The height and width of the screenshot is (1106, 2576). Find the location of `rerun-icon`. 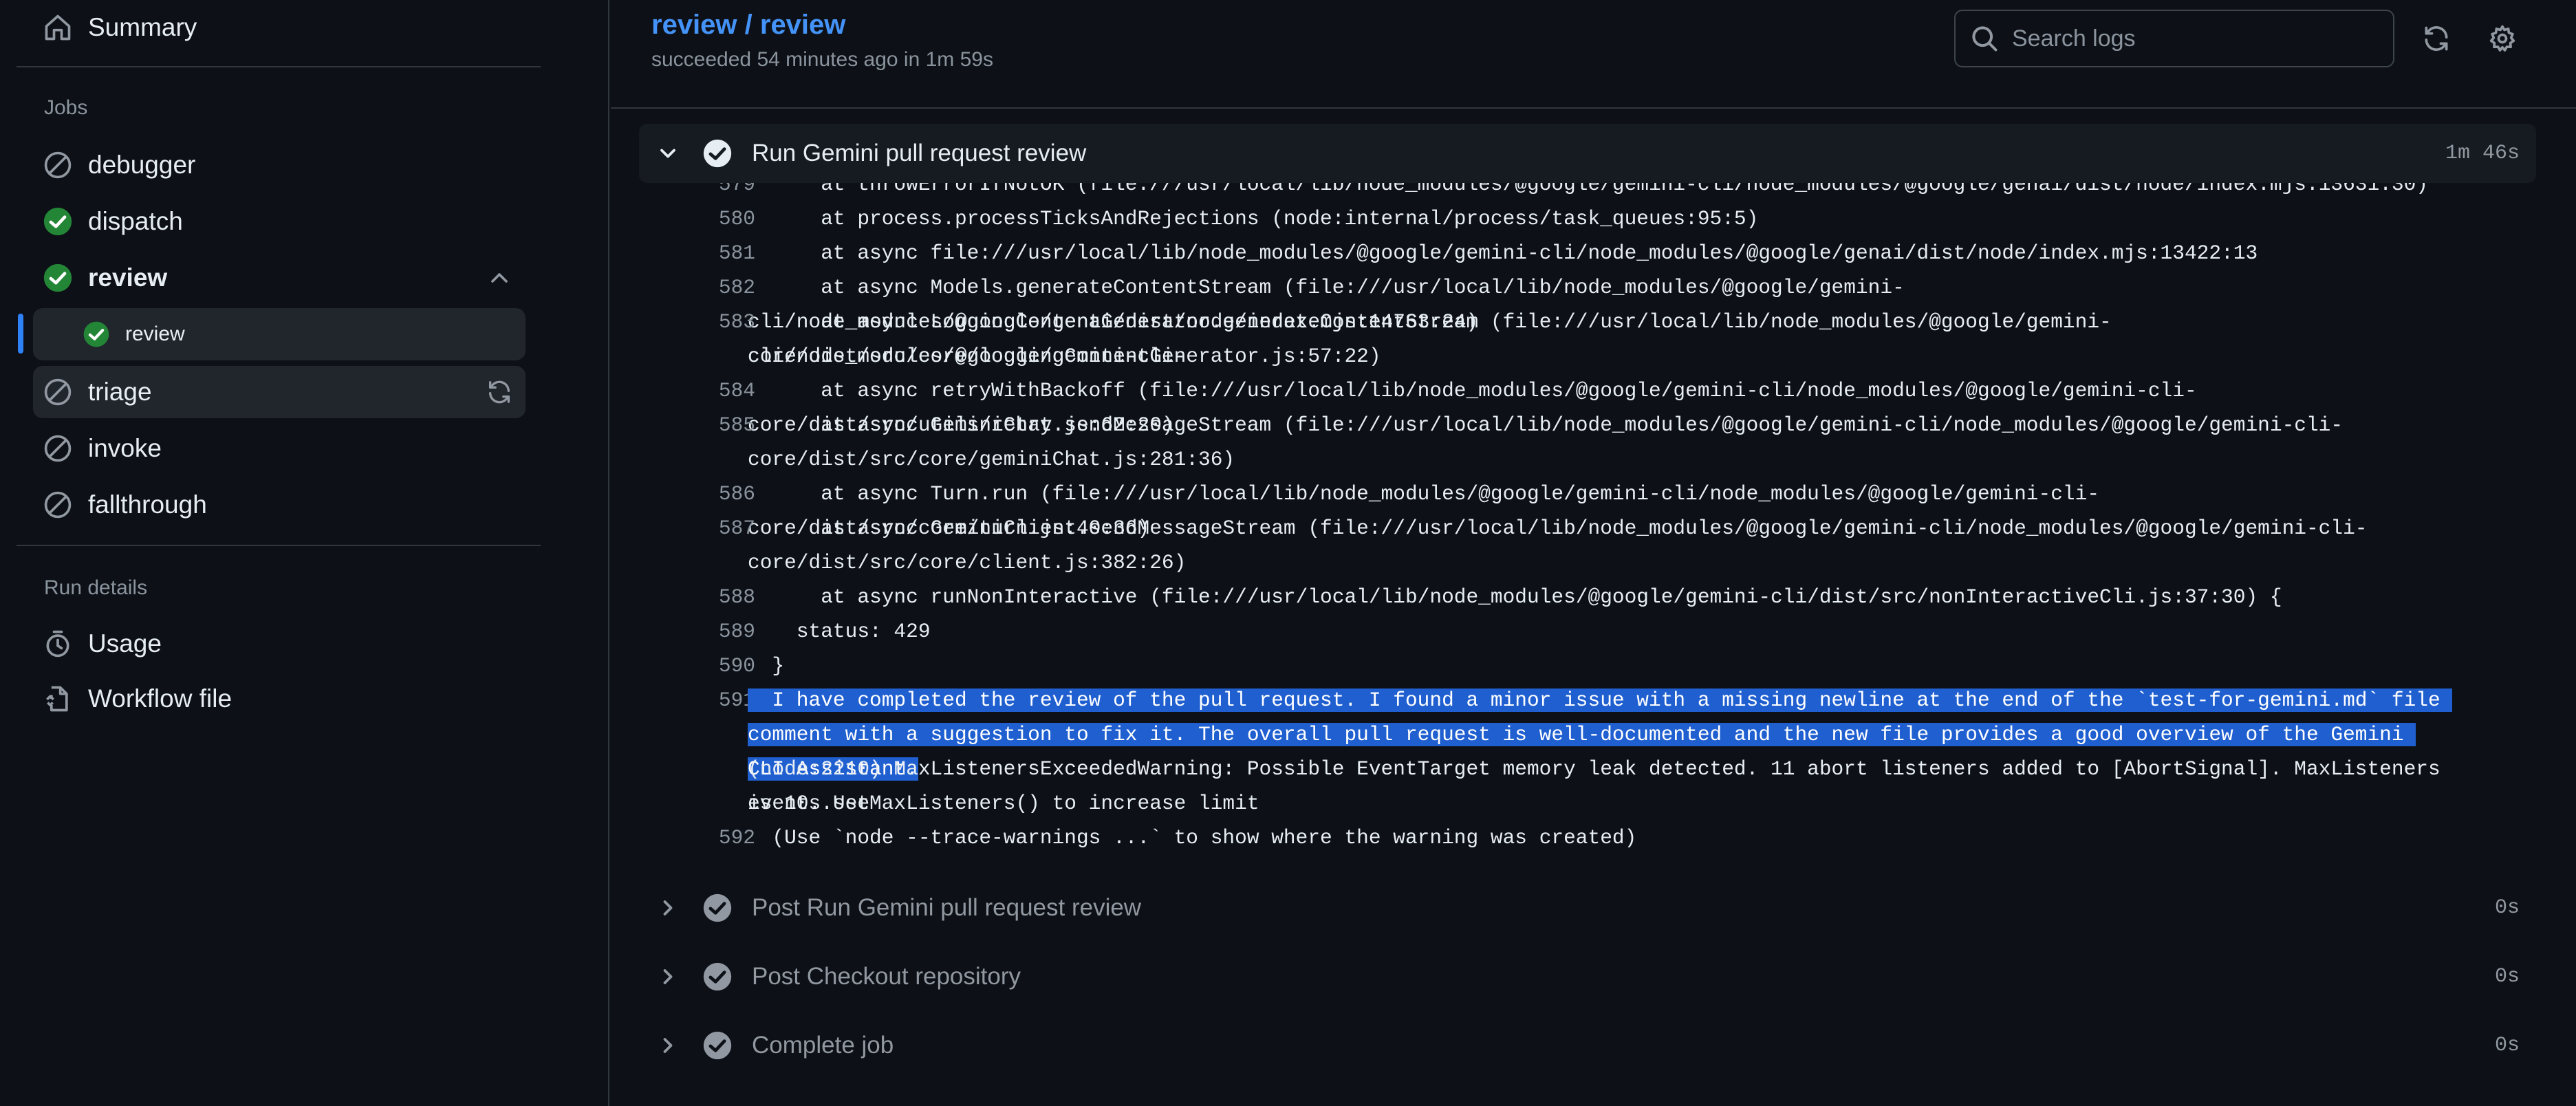

rerun-icon is located at coordinates (499, 392).